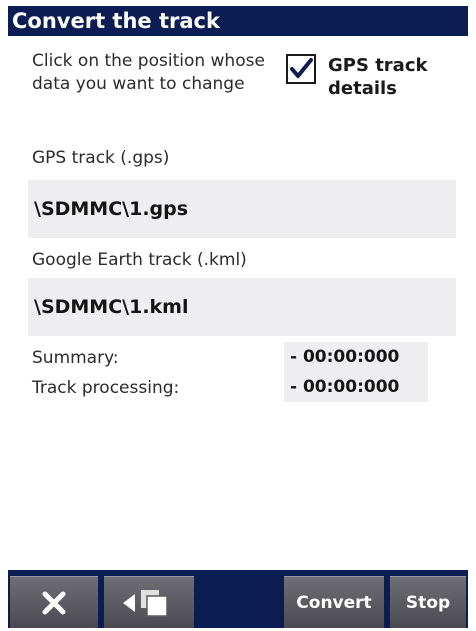 The height and width of the screenshot is (631, 476). I want to click on bottom-toolbar: Convert Stop, so click(238, 599).